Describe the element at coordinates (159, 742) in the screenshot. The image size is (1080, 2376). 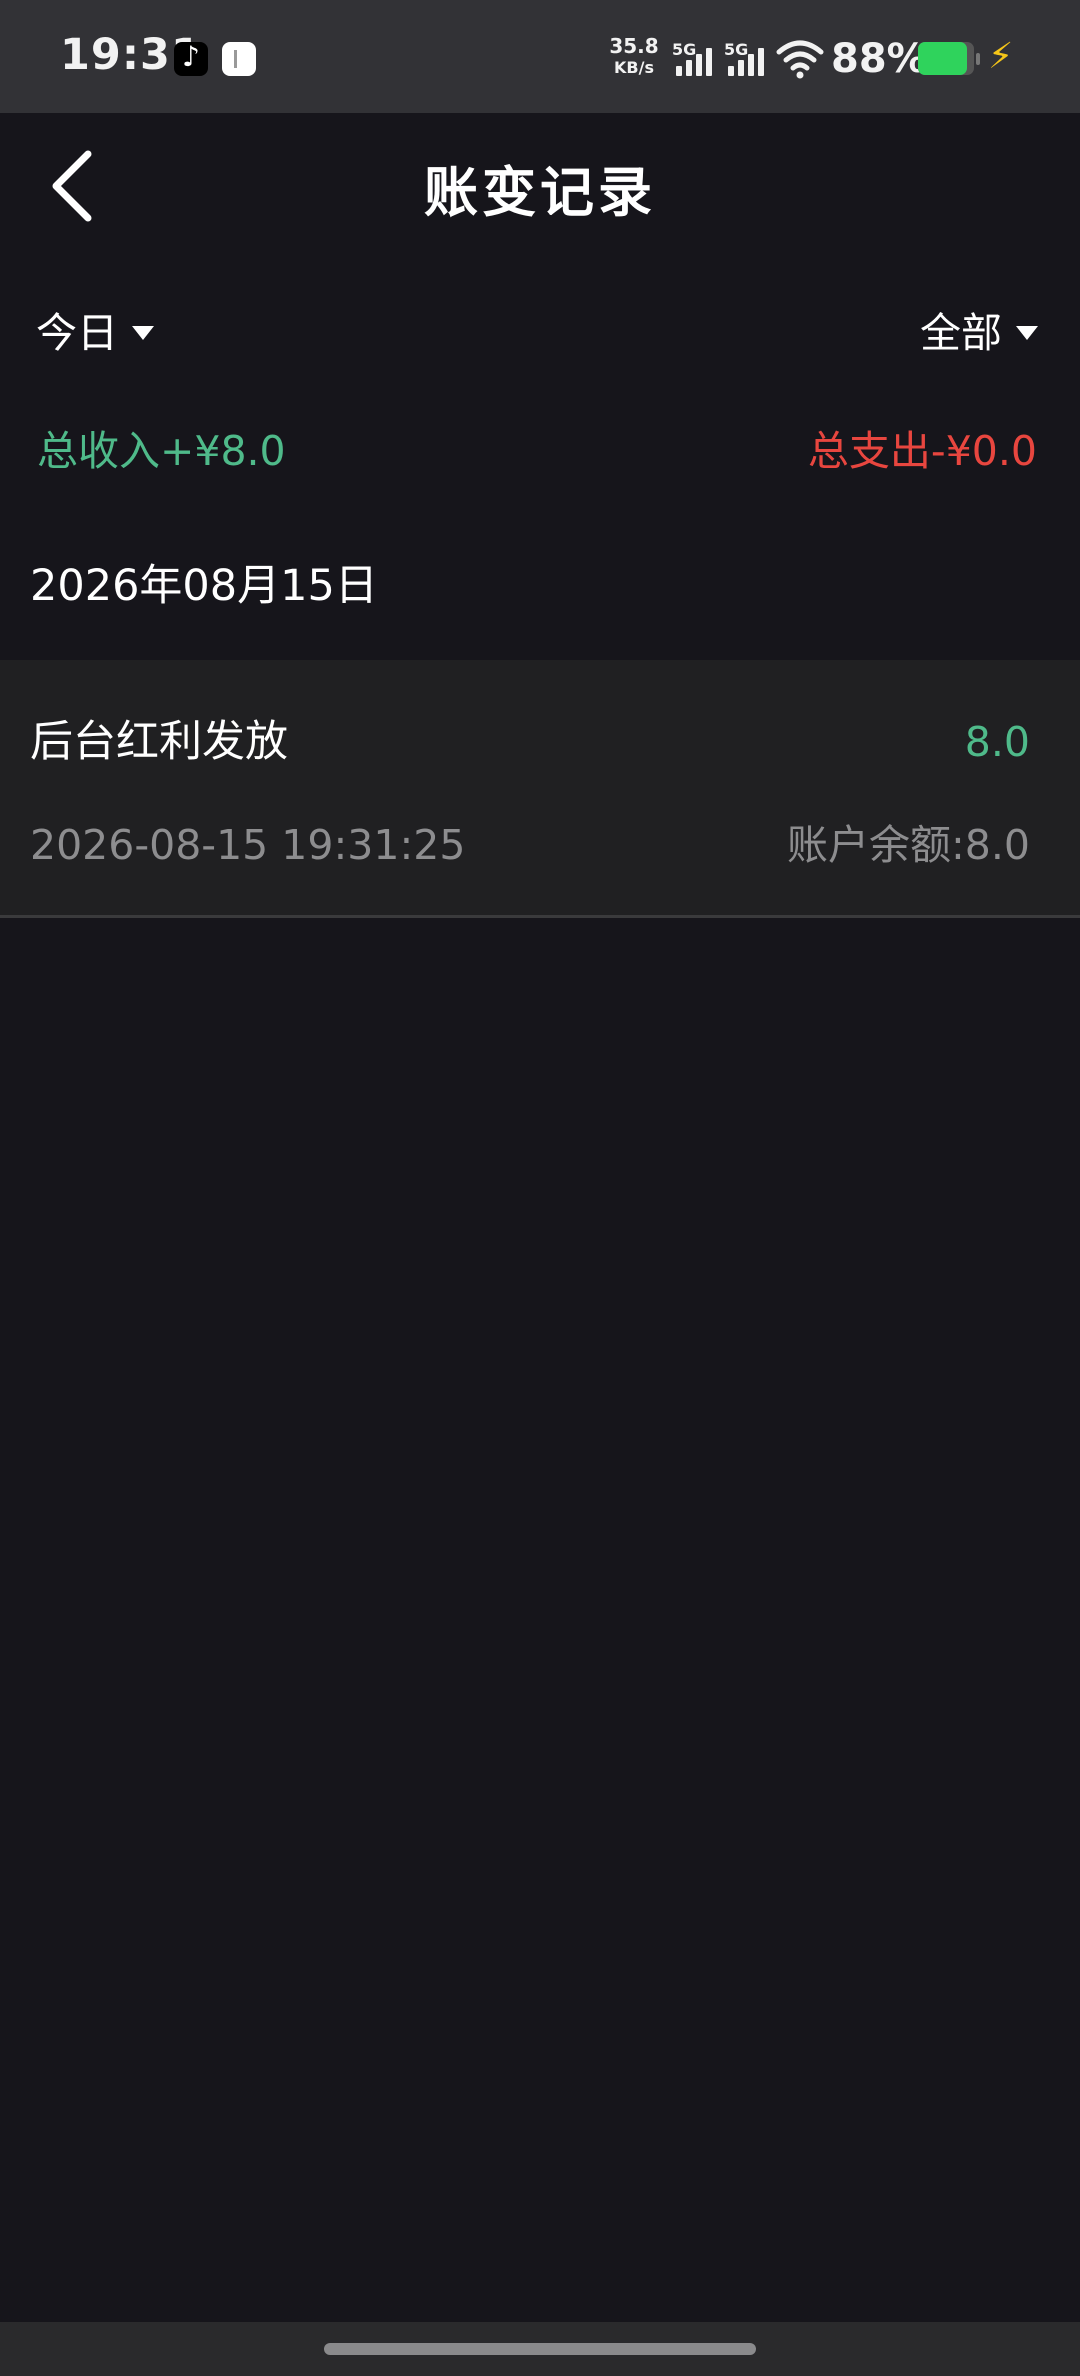
I see `record-title: 后台红利发放` at that location.